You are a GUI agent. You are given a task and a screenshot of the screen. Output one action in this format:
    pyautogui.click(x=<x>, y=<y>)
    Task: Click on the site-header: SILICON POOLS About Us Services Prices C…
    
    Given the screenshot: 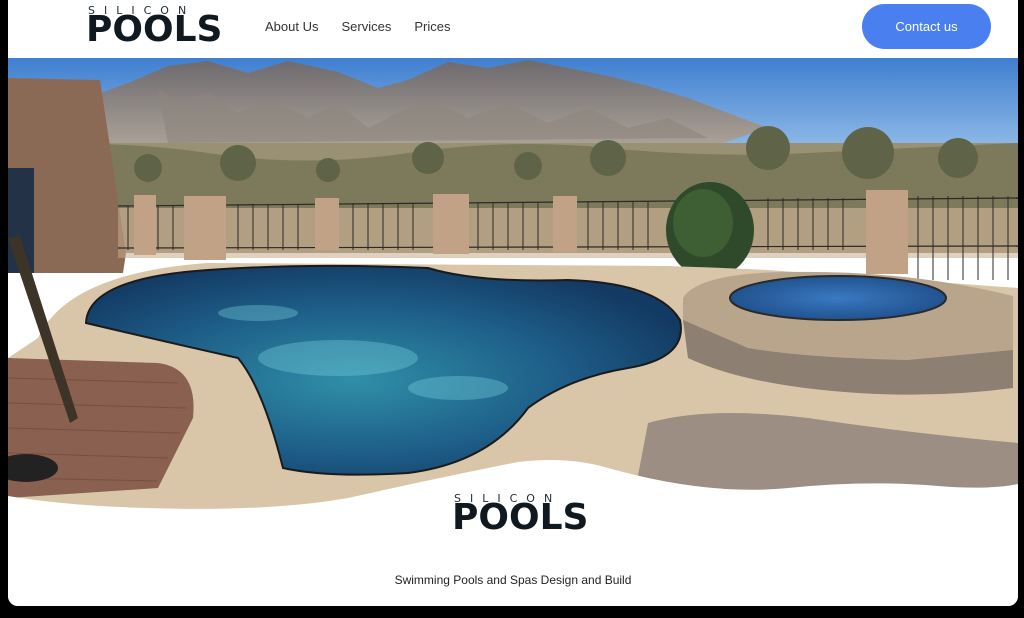 What is the action you would take?
    pyautogui.click(x=513, y=29)
    